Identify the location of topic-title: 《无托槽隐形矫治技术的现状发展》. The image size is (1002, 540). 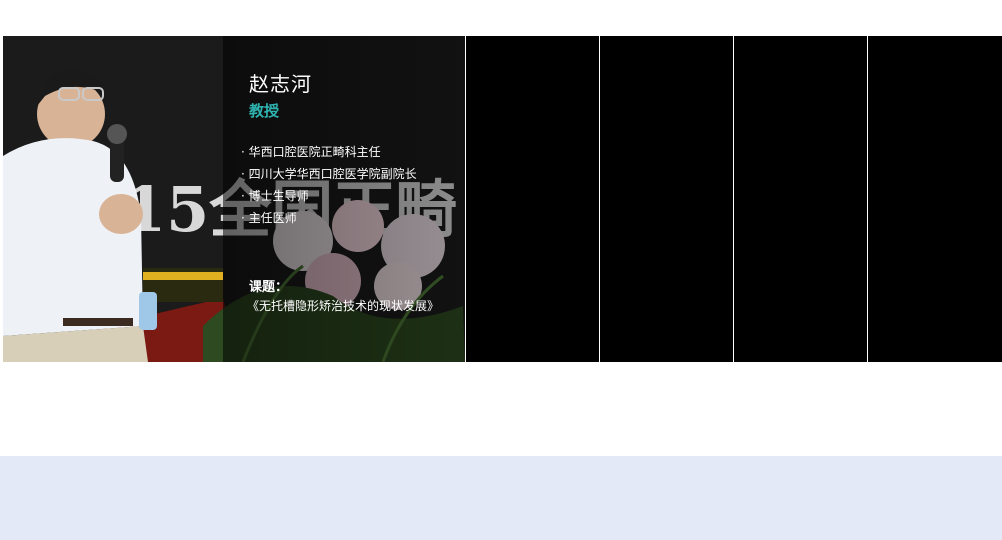
(343, 306).